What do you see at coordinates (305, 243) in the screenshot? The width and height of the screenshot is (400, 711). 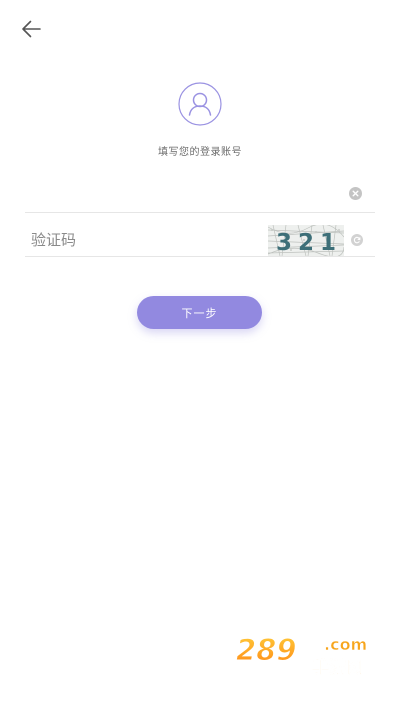 I see `captcha-text: 3 2 1` at bounding box center [305, 243].